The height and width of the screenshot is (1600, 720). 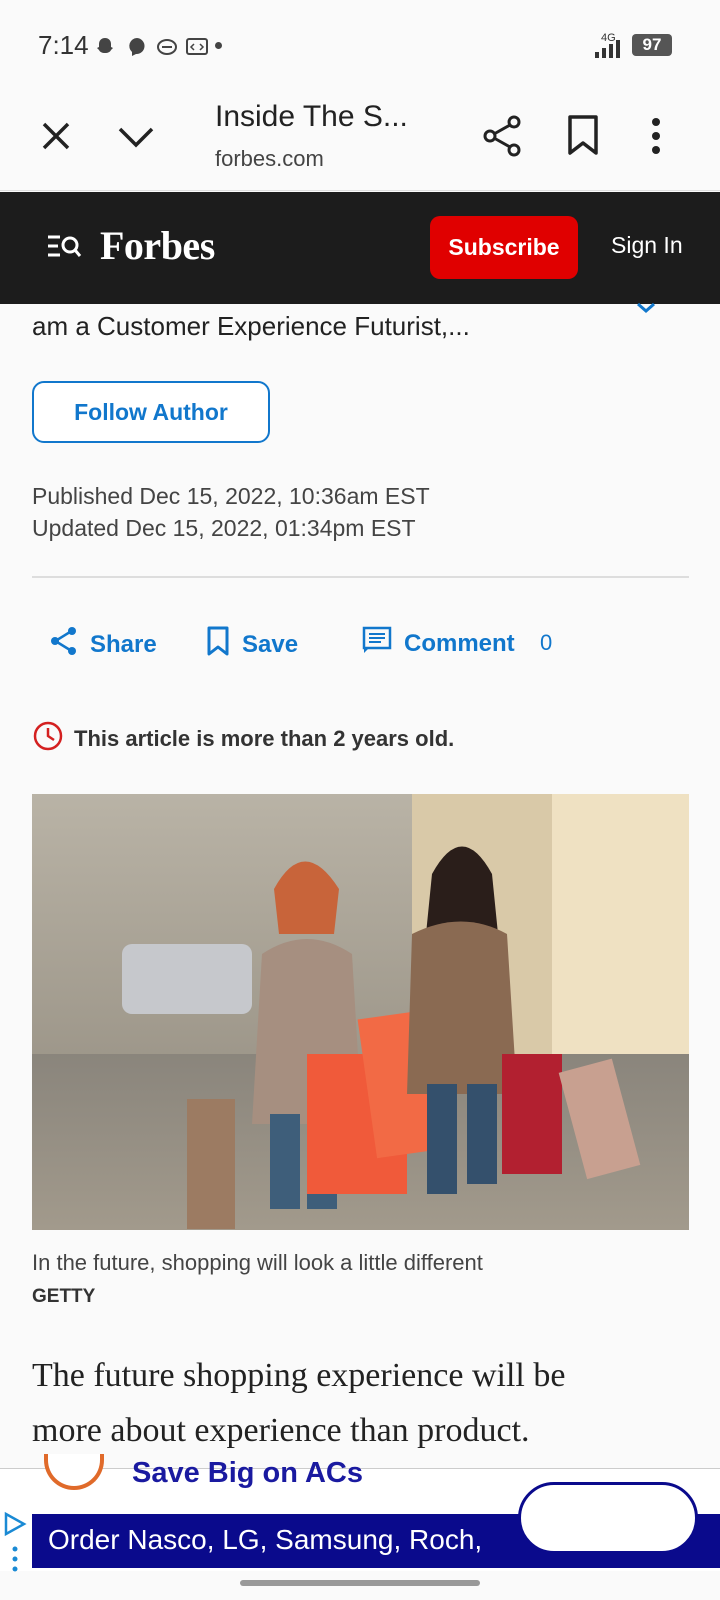 I want to click on image-credit: GETTY, so click(x=64, y=1296).